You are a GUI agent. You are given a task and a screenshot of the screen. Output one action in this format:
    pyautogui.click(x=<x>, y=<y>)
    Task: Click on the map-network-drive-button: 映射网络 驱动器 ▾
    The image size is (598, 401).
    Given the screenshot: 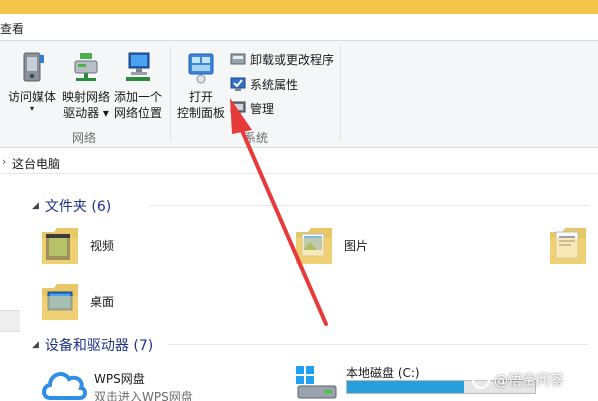 What is the action you would take?
    pyautogui.click(x=86, y=85)
    